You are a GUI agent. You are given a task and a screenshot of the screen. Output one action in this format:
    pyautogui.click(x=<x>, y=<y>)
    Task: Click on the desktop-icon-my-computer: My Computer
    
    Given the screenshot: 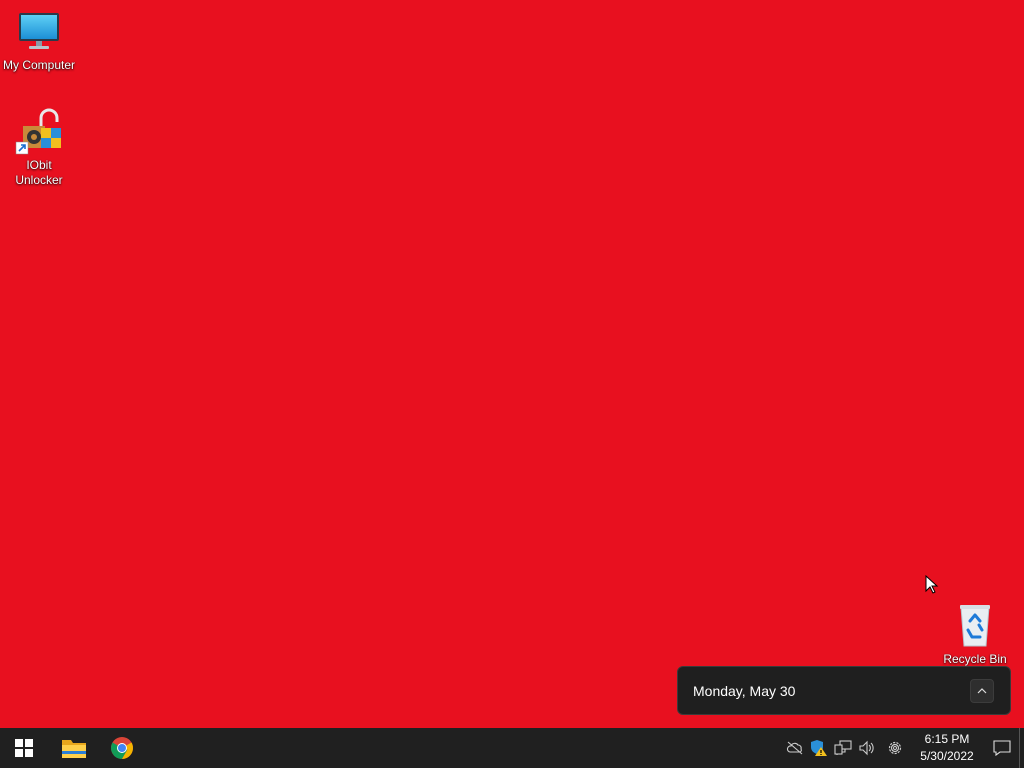 What is the action you would take?
    pyautogui.click(x=39, y=40)
    